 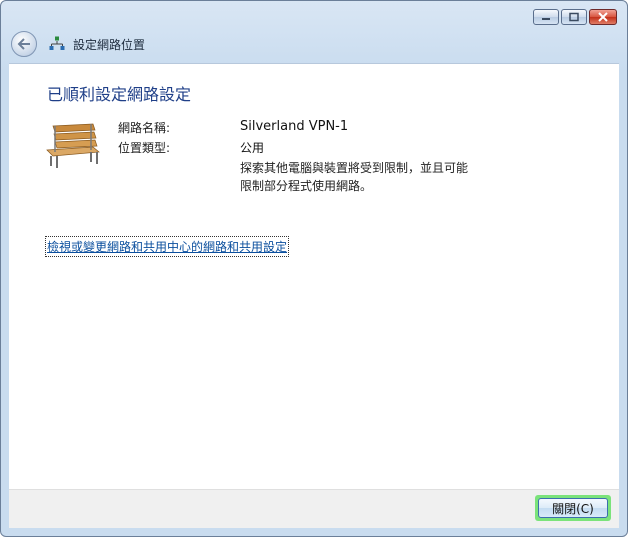 What do you see at coordinates (73, 148) in the screenshot?
I see `park-bench-icon` at bounding box center [73, 148].